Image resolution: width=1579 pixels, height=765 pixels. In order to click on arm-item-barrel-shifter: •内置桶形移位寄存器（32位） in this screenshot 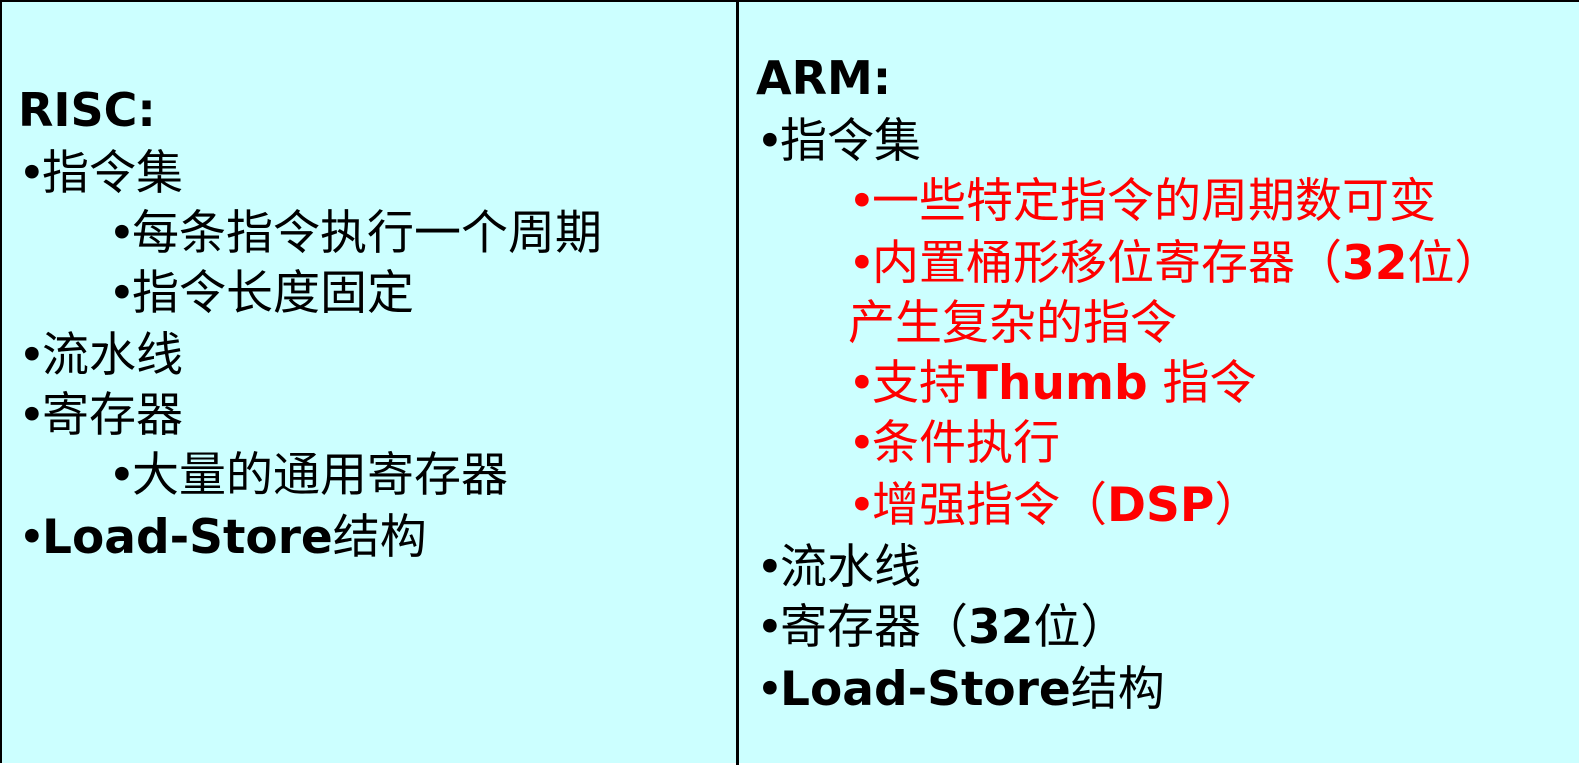, I will do `click(1174, 264)`.